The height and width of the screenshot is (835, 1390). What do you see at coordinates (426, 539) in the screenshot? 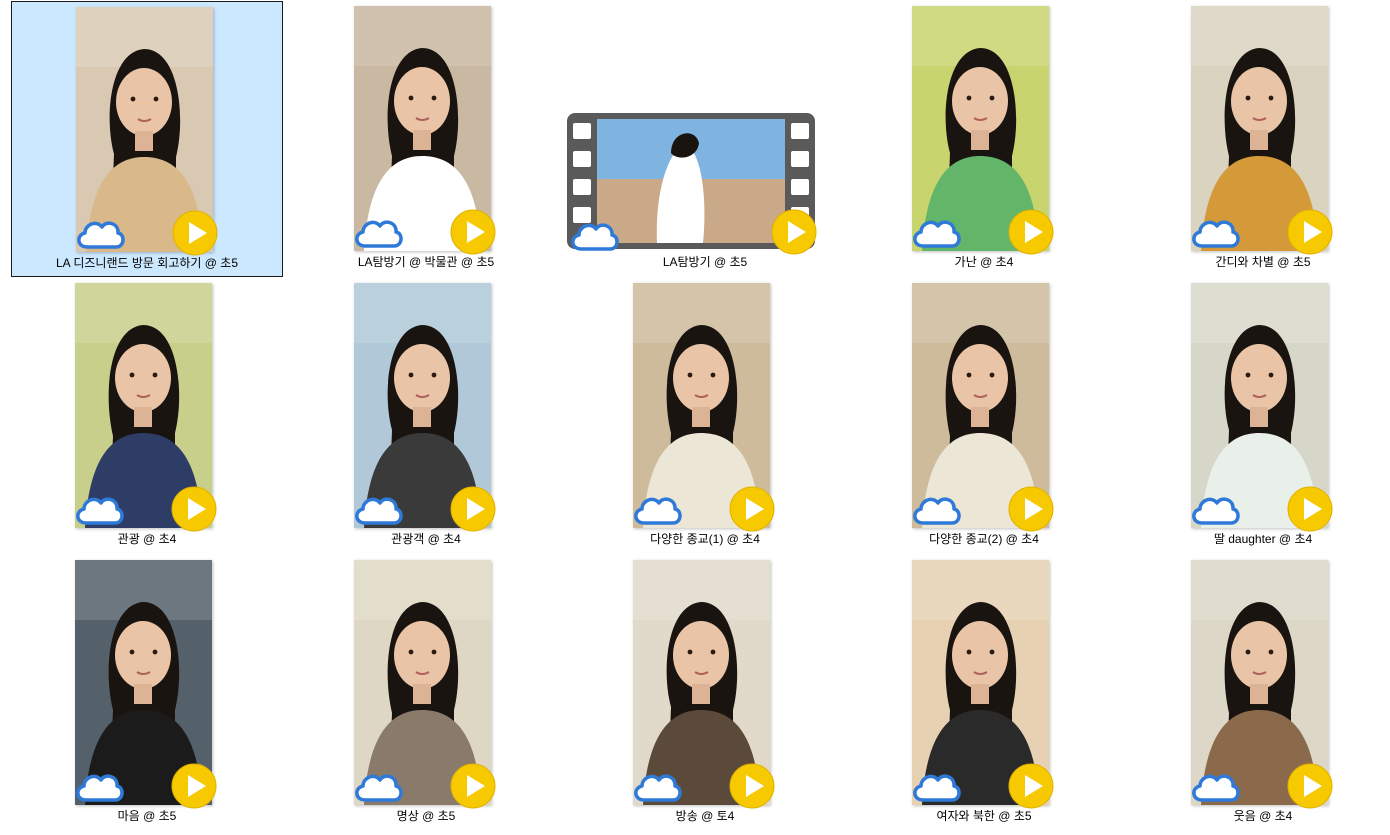
I see `file-name-label: 관광객 @ 초4` at bounding box center [426, 539].